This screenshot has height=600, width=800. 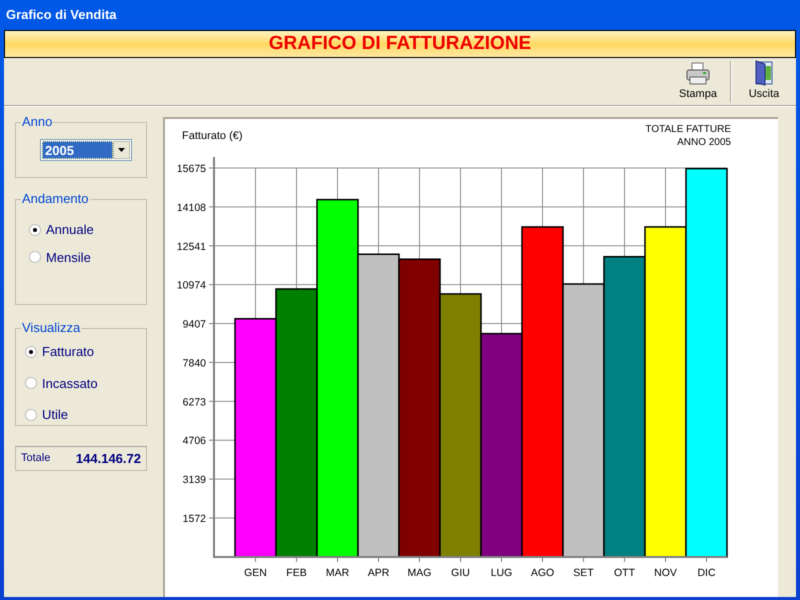 What do you see at coordinates (68, 257) in the screenshot?
I see `radio-label: Mensile` at bounding box center [68, 257].